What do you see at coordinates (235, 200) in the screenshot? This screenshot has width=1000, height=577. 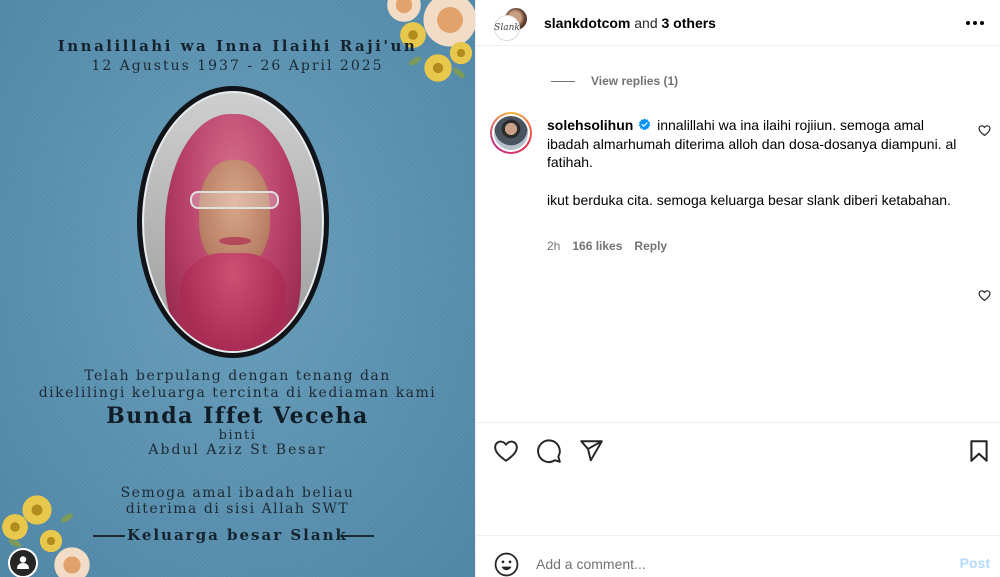 I see `portrait-glasses` at bounding box center [235, 200].